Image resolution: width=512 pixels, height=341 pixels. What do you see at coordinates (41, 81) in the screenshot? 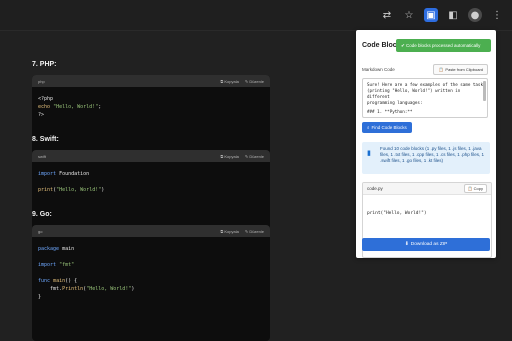
I see `code-language: php` at bounding box center [41, 81].